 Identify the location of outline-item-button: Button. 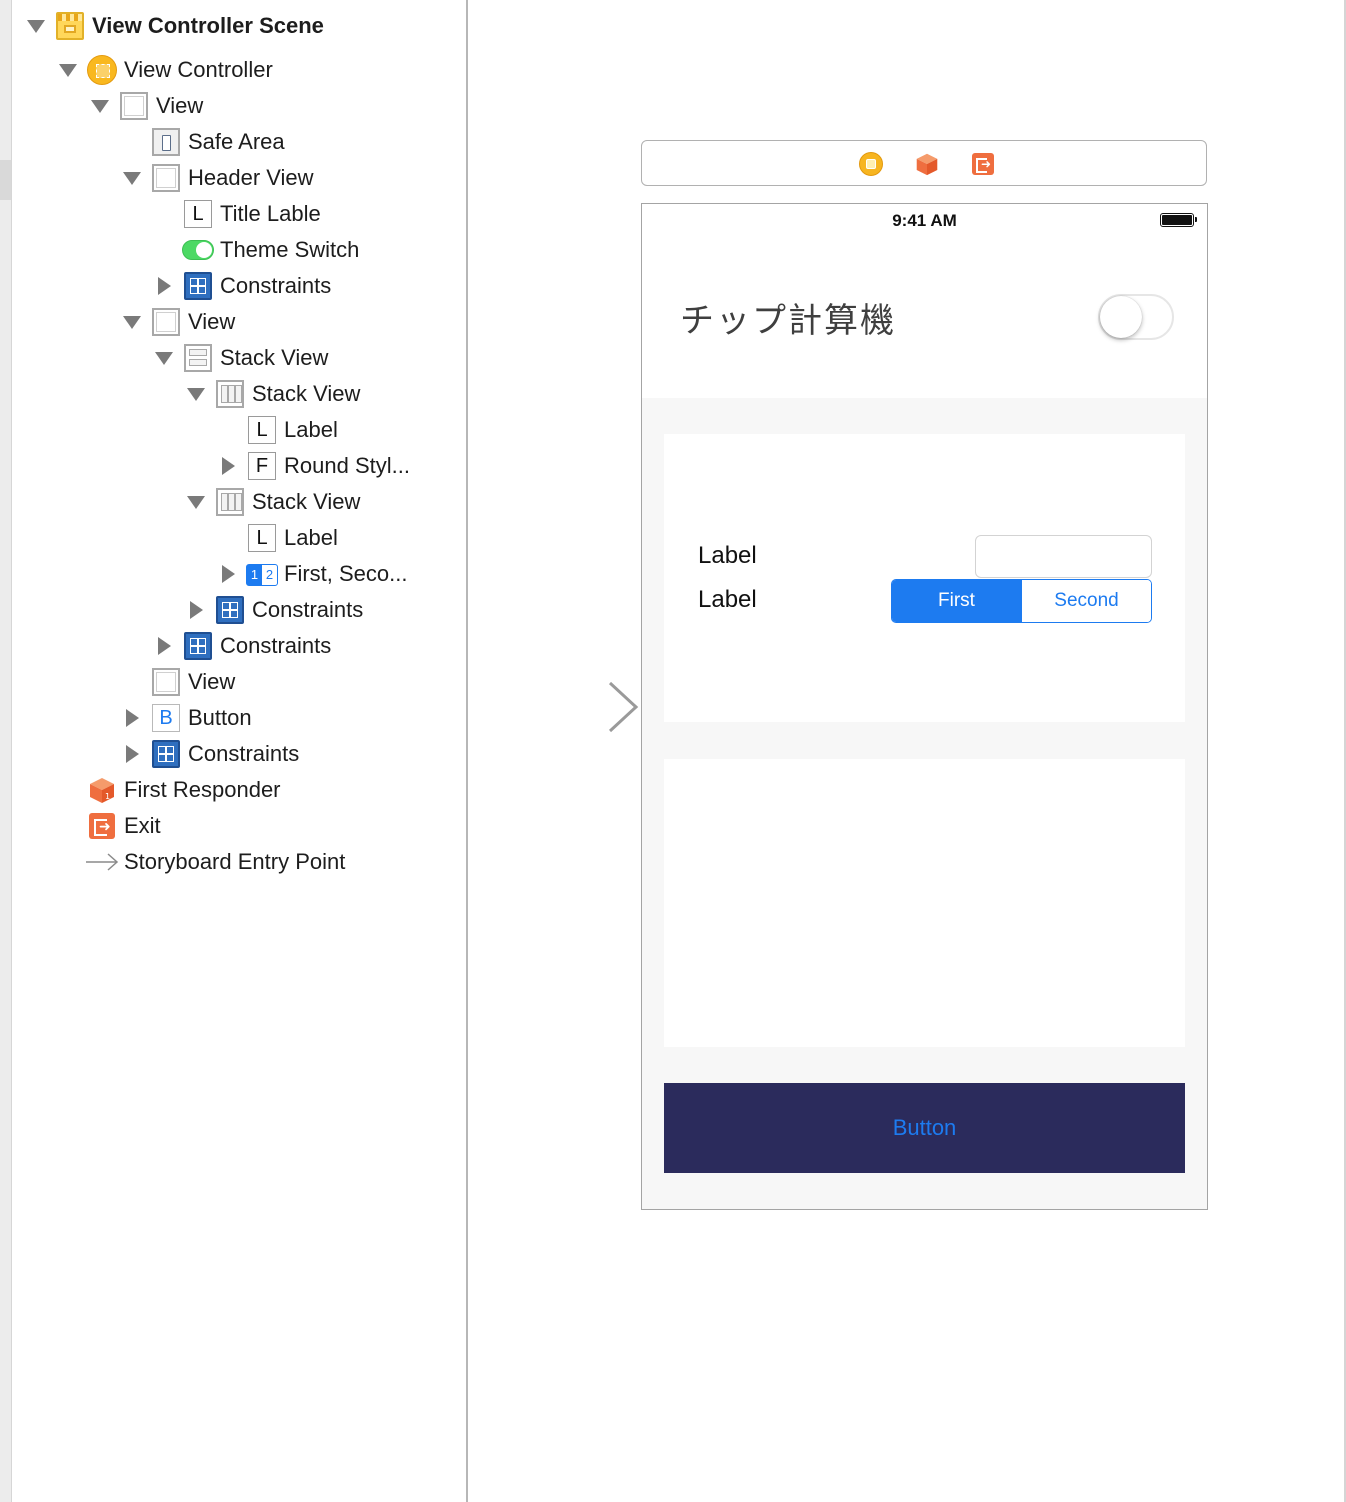
(220, 718).